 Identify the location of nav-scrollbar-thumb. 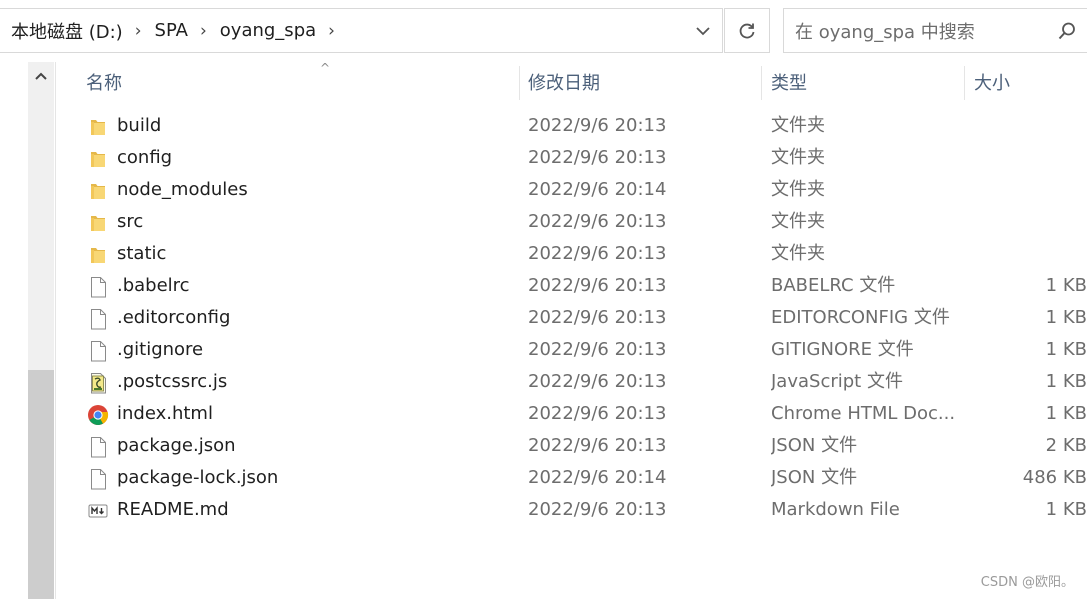
(41, 484).